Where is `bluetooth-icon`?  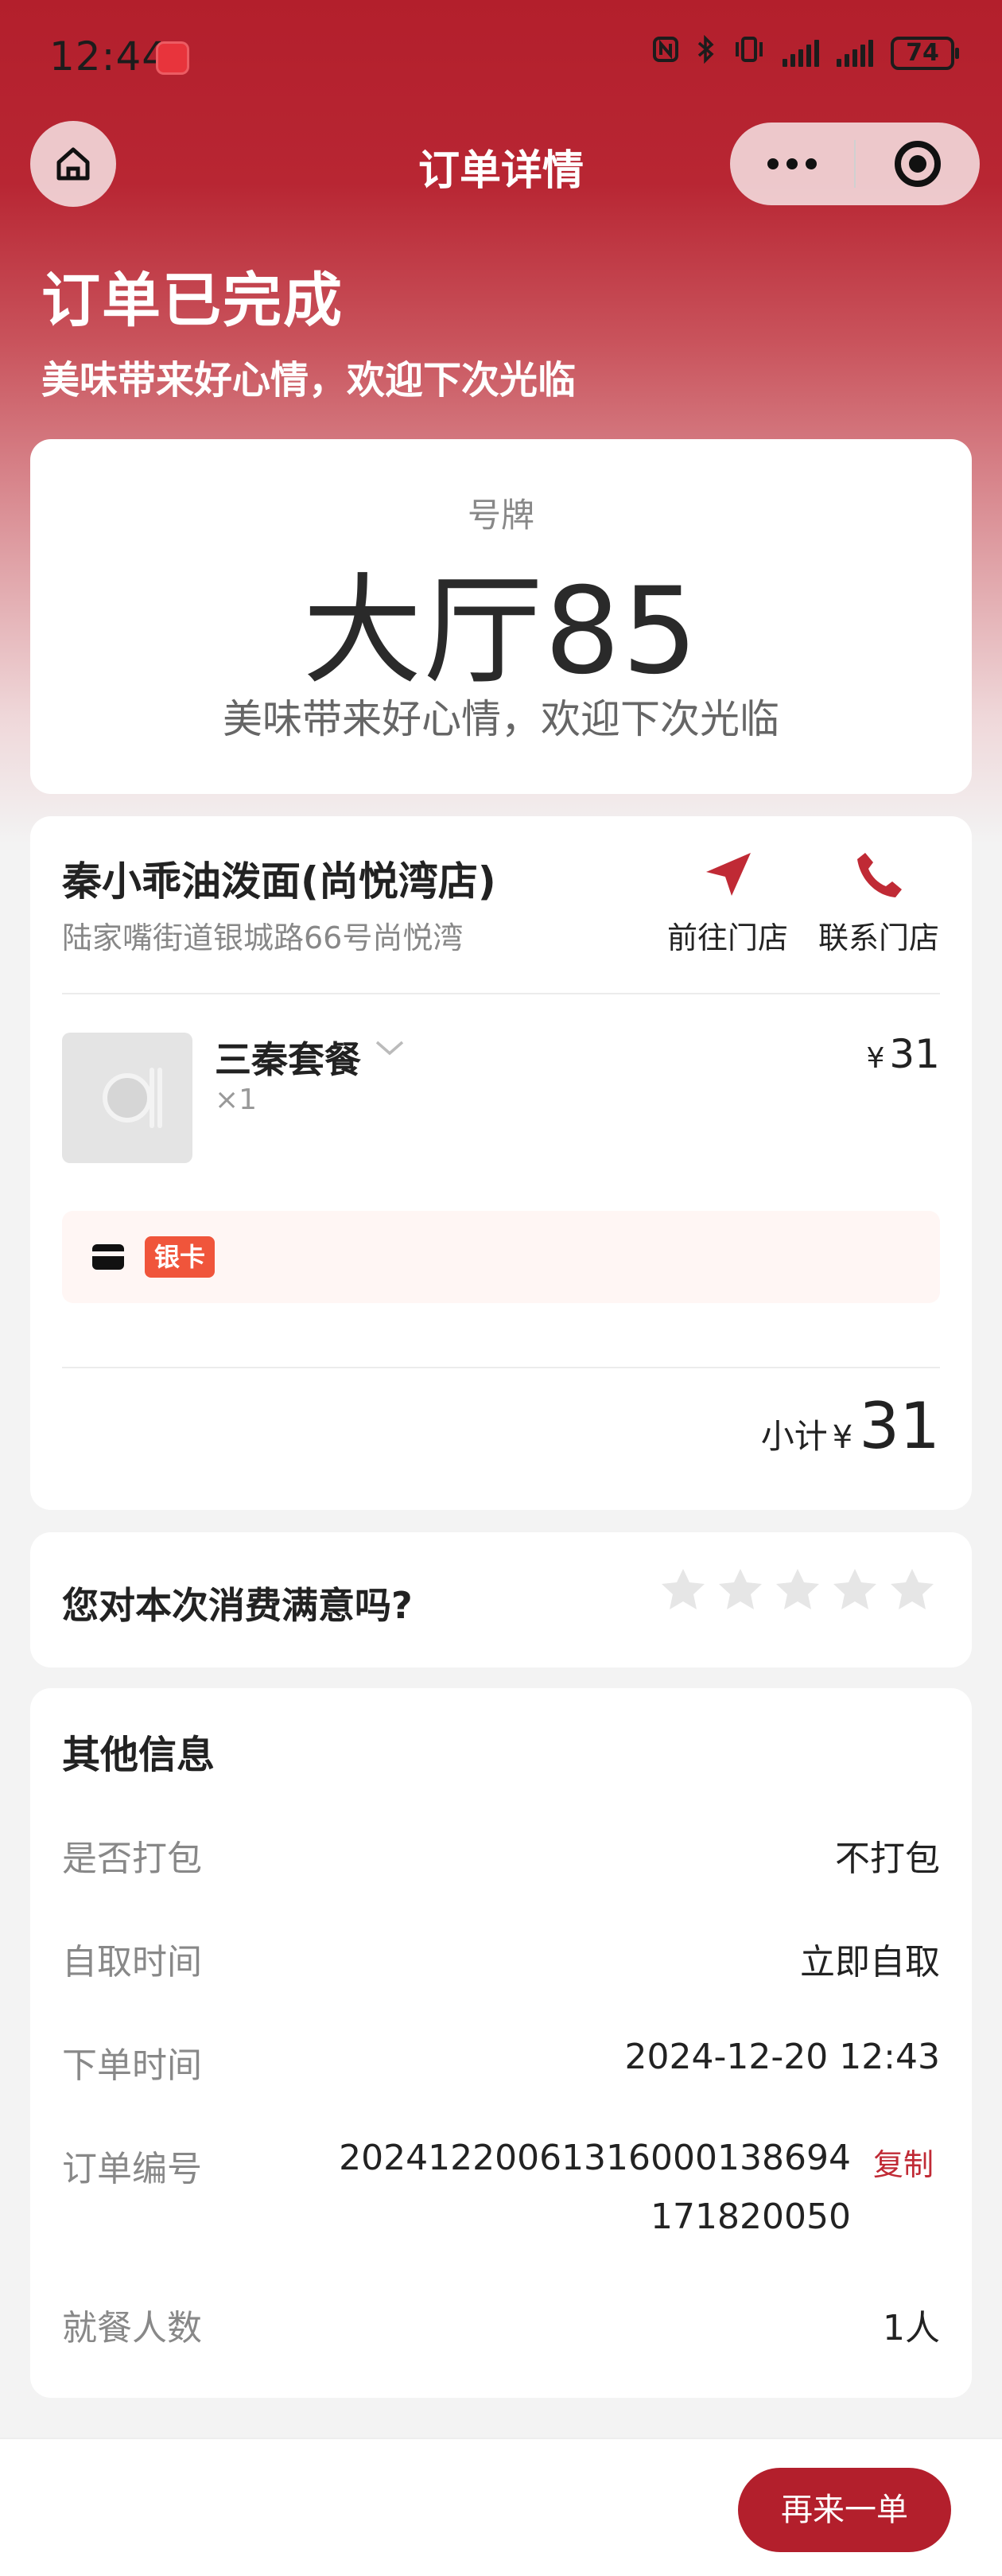
bluetooth-icon is located at coordinates (706, 53).